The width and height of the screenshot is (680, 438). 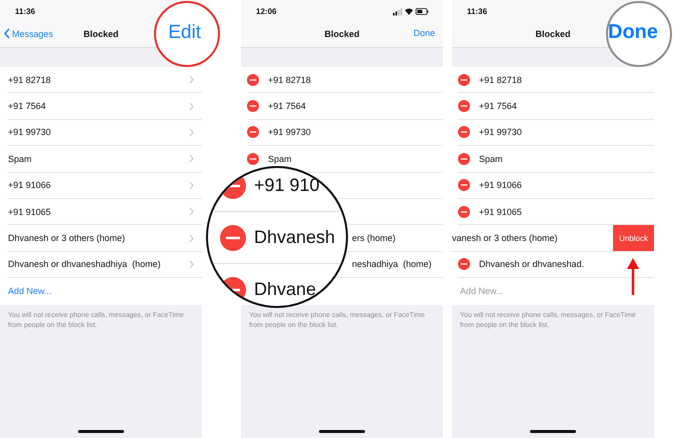 What do you see at coordinates (392, 264) in the screenshot?
I see `contact-label: neshadhiya (home)` at bounding box center [392, 264].